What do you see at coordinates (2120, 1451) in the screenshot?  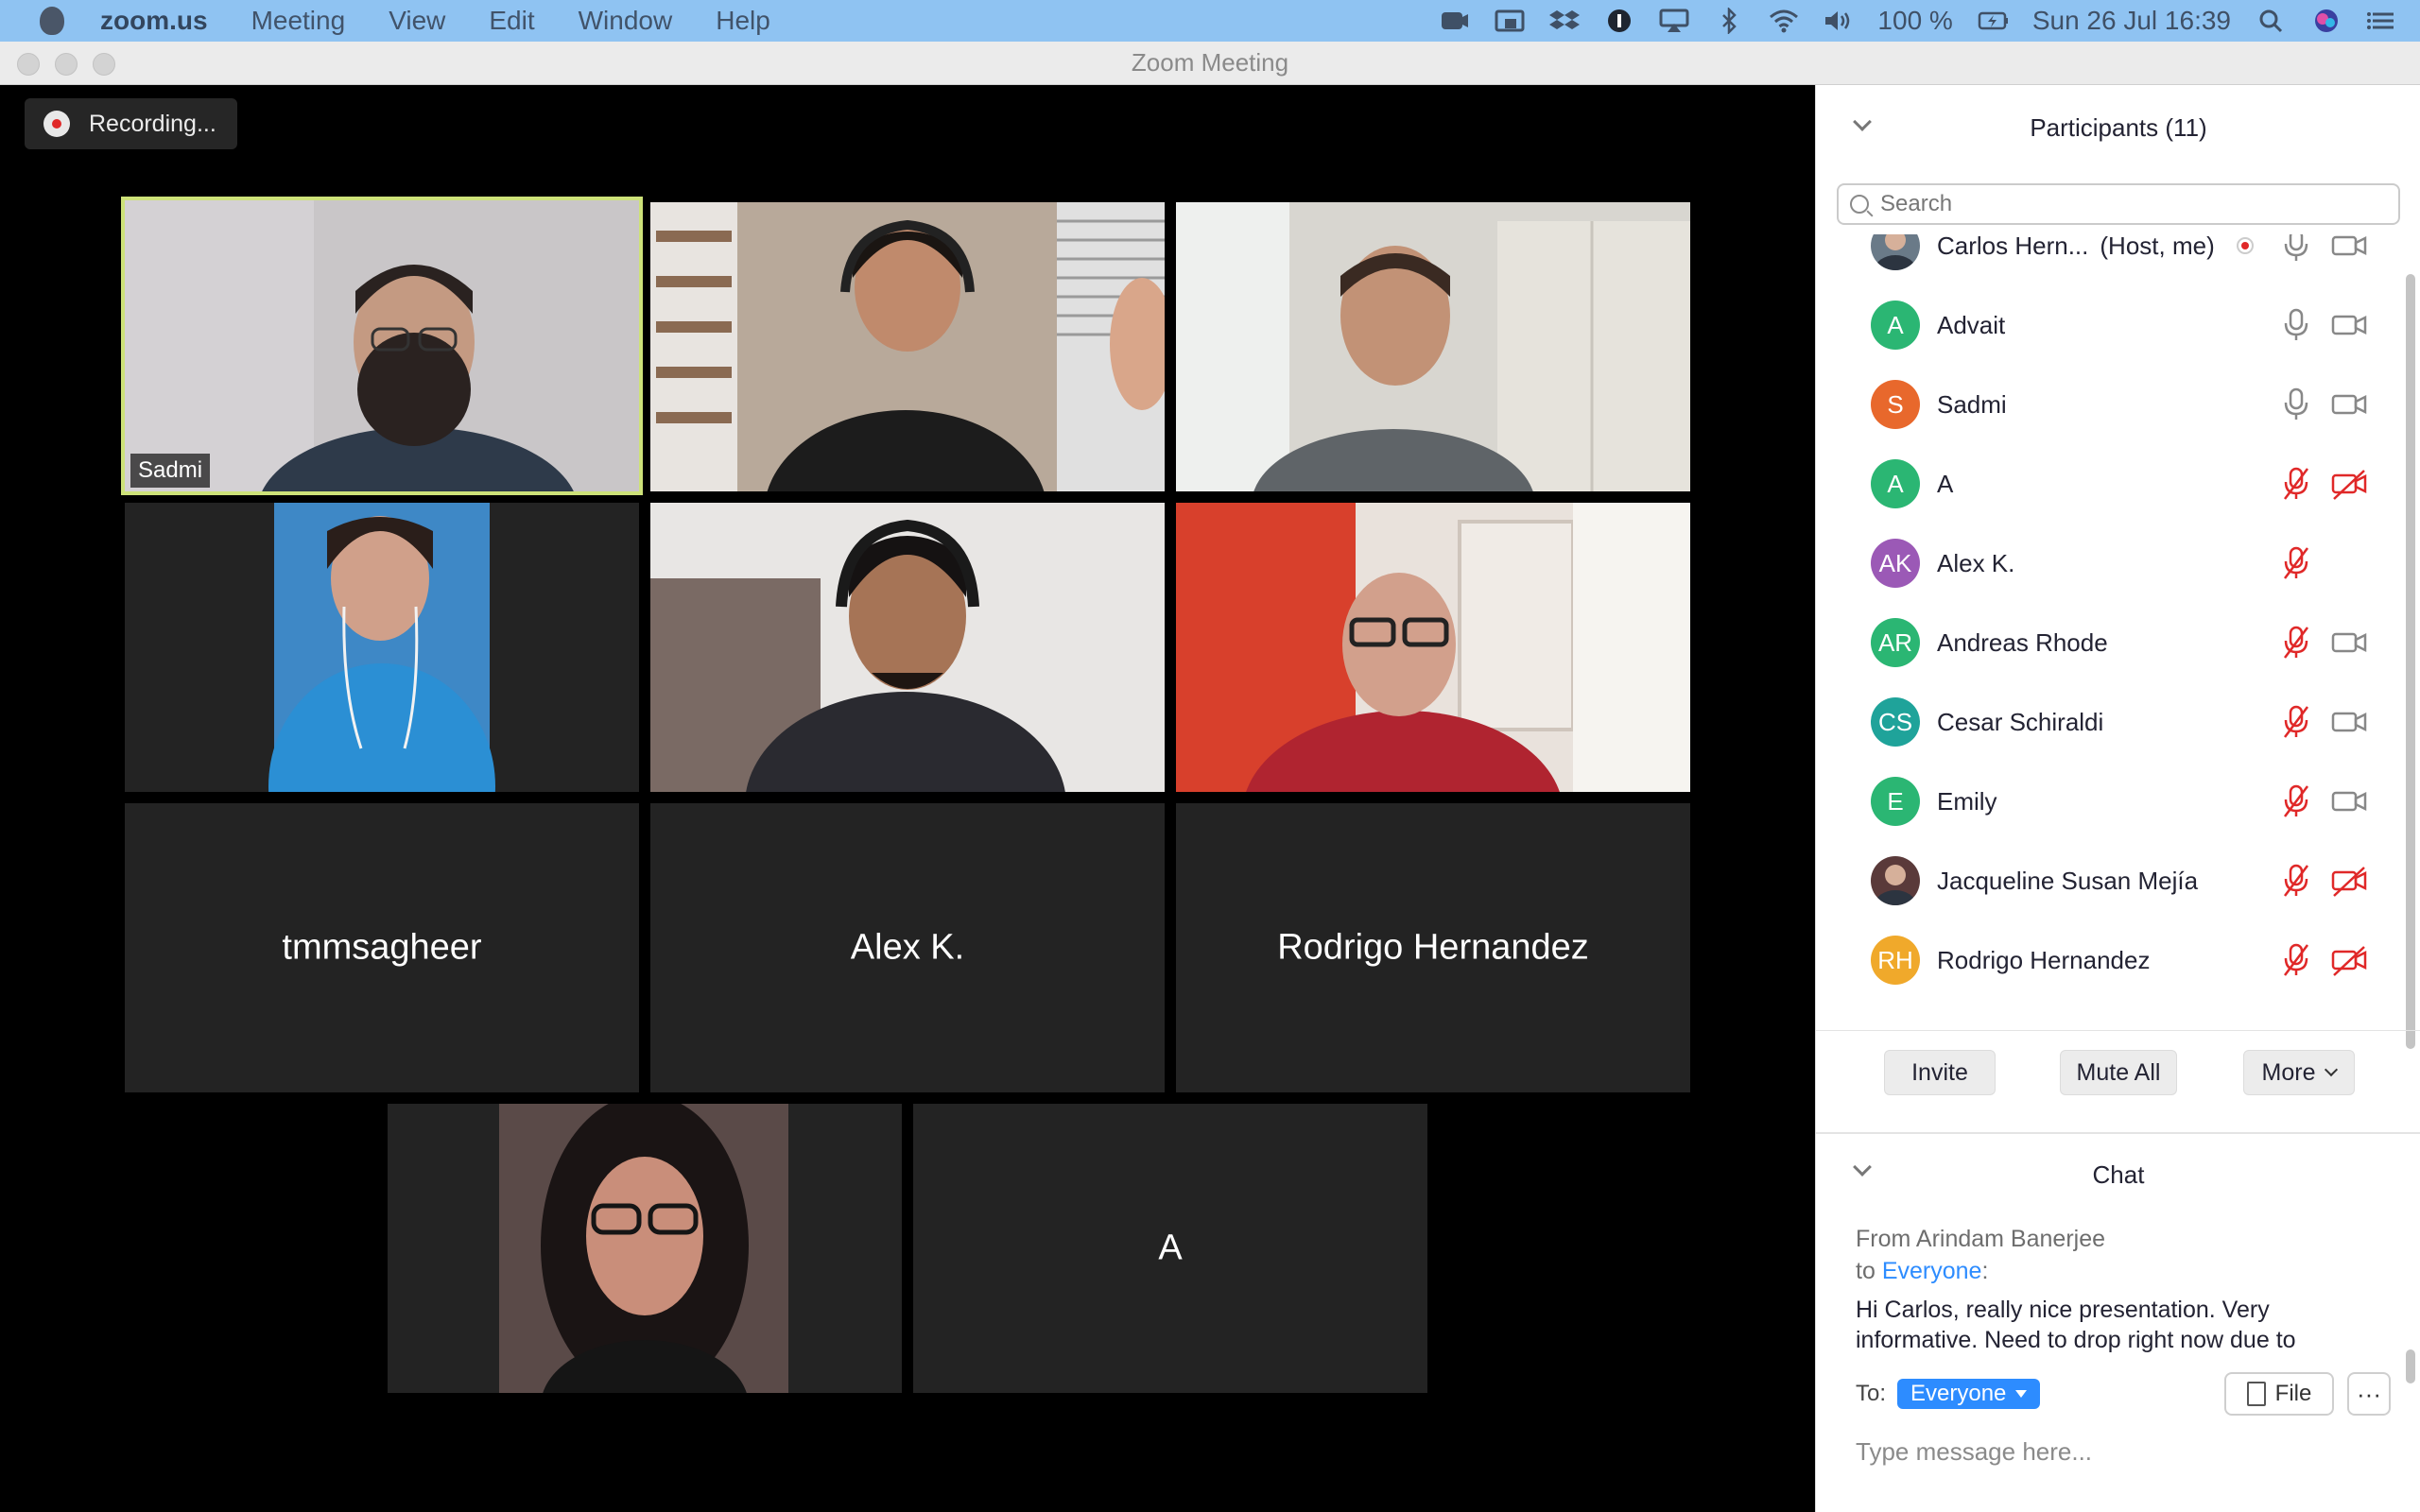 I see `chat-message-input` at bounding box center [2120, 1451].